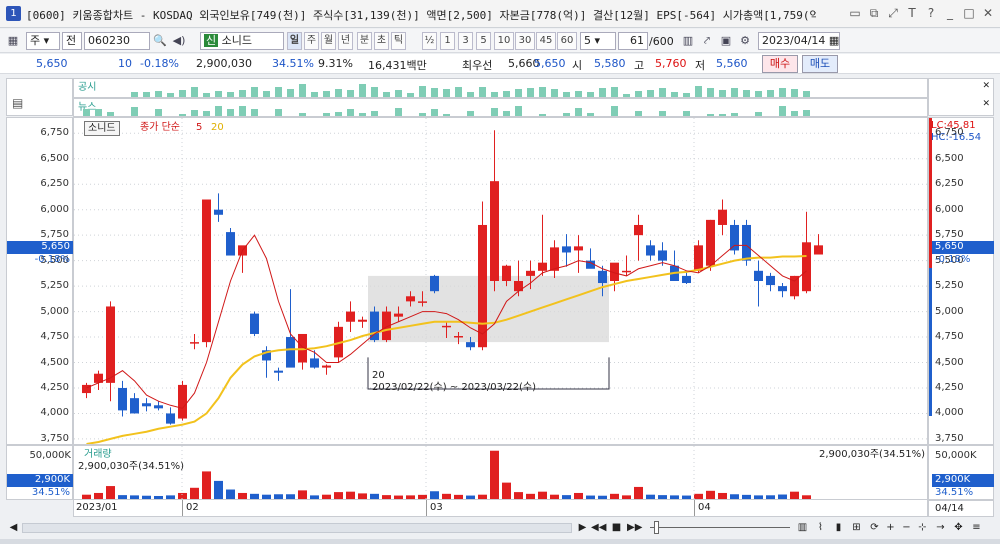 The width and height of the screenshot is (1000, 544). Describe the element at coordinates (921, 13) in the screenshot. I see `window-controls: ▭ ⧉ ⤢ T ? _ □ ✕` at that location.